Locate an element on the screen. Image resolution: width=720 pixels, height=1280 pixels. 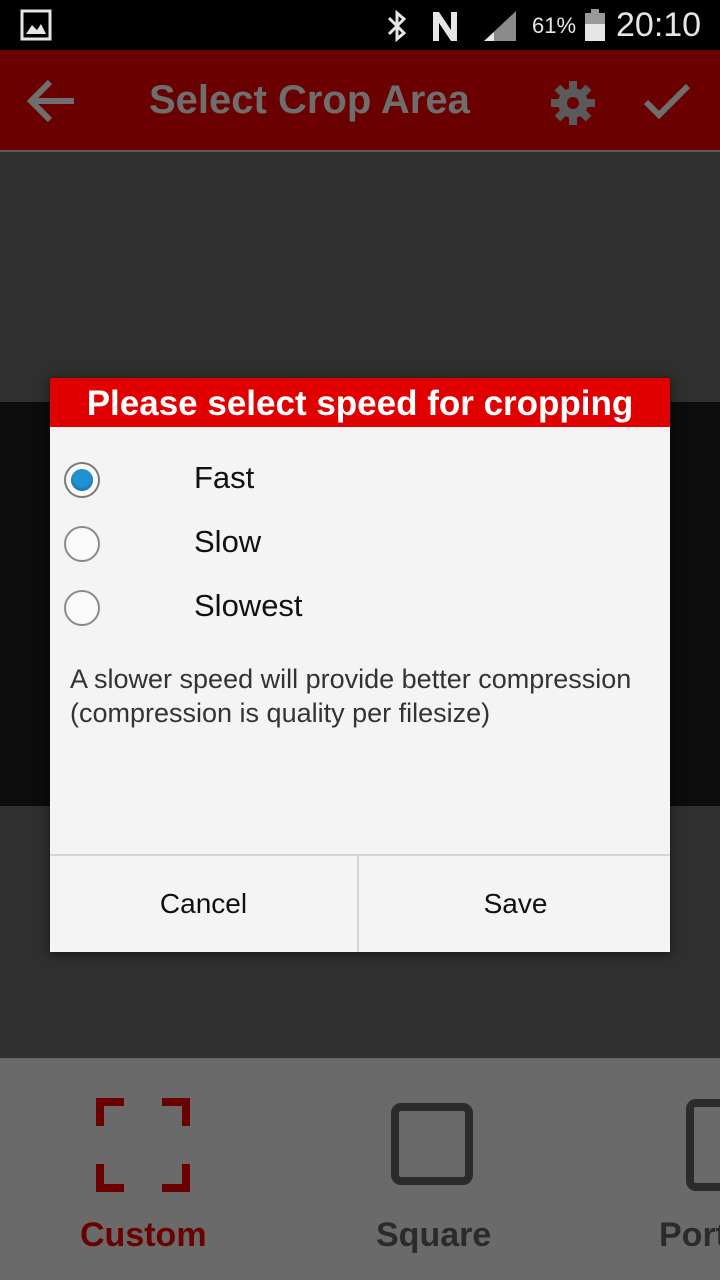
dialog-title: Please select speed for cropping is located at coordinates (360, 402).